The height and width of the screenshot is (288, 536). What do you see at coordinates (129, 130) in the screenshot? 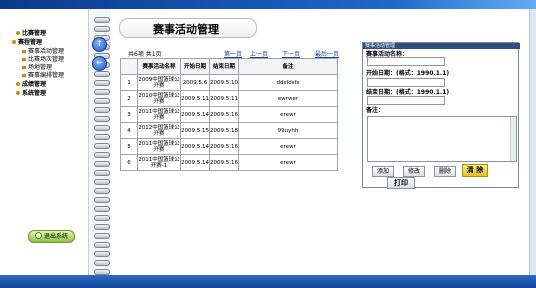
I see `cell-index: 4` at bounding box center [129, 130].